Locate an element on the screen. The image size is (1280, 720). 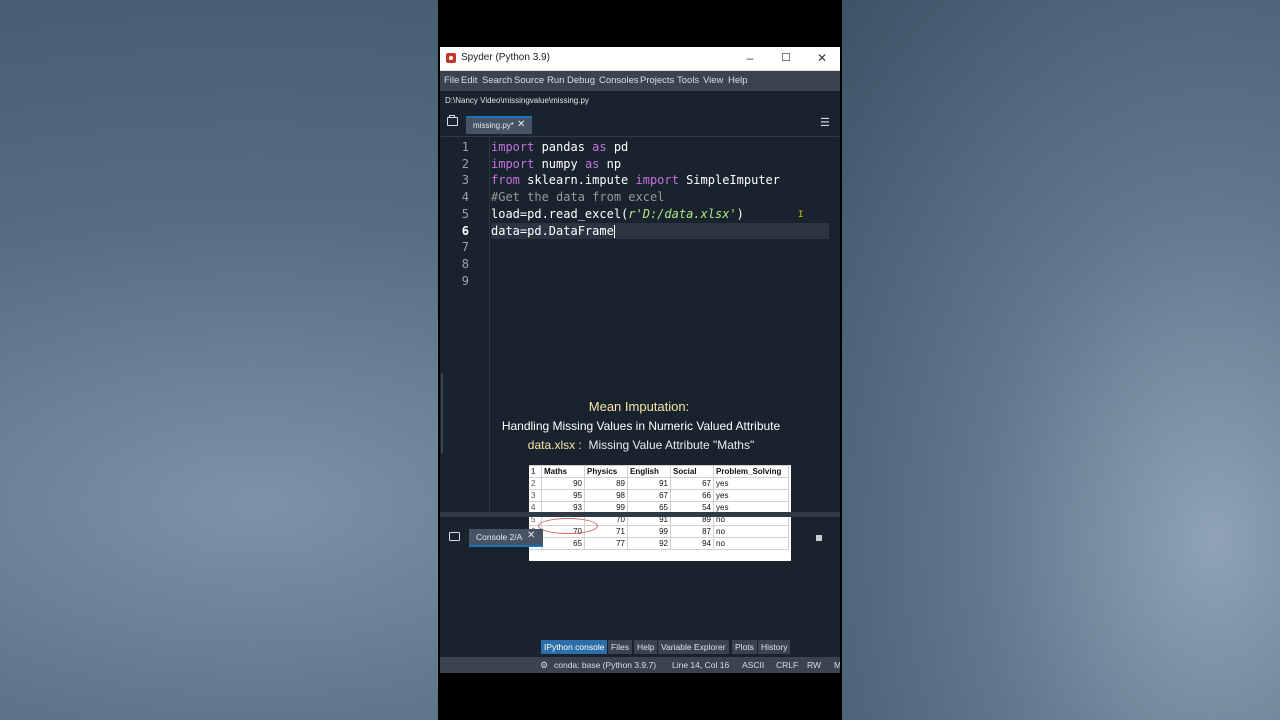
cell: 95 is located at coordinates (563, 495).